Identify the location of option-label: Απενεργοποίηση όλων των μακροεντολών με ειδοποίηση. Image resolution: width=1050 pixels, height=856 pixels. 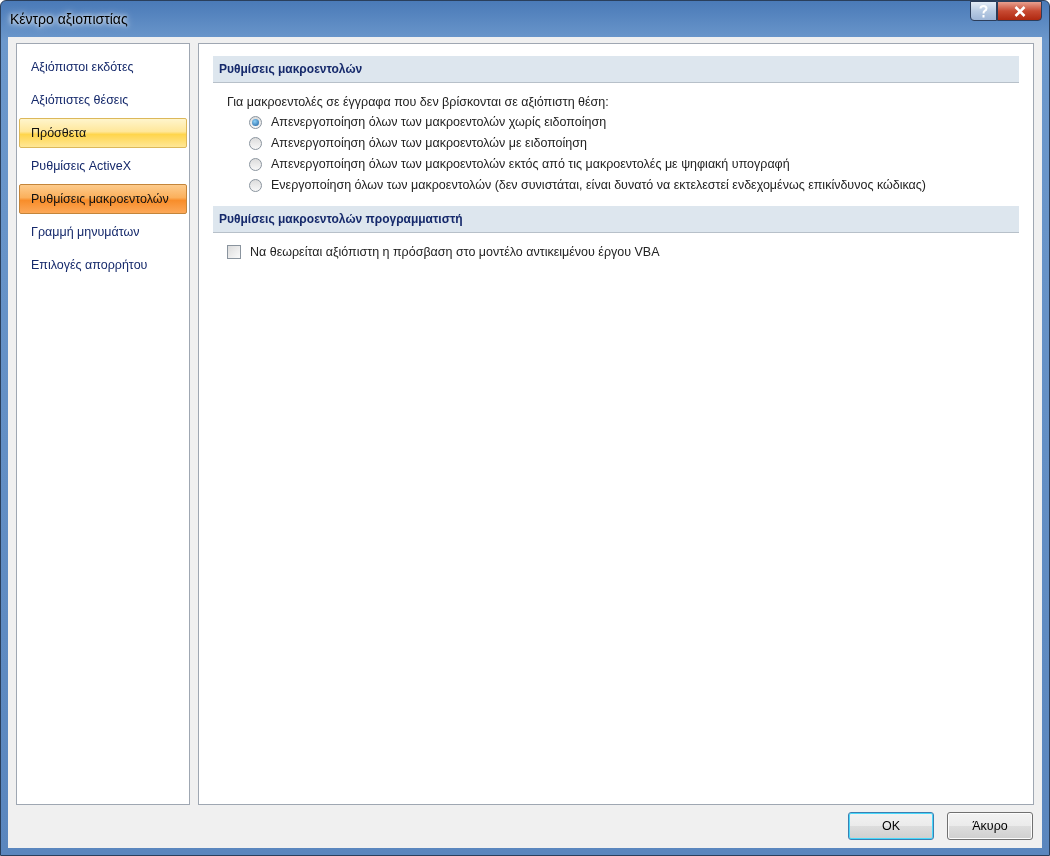
(429, 143).